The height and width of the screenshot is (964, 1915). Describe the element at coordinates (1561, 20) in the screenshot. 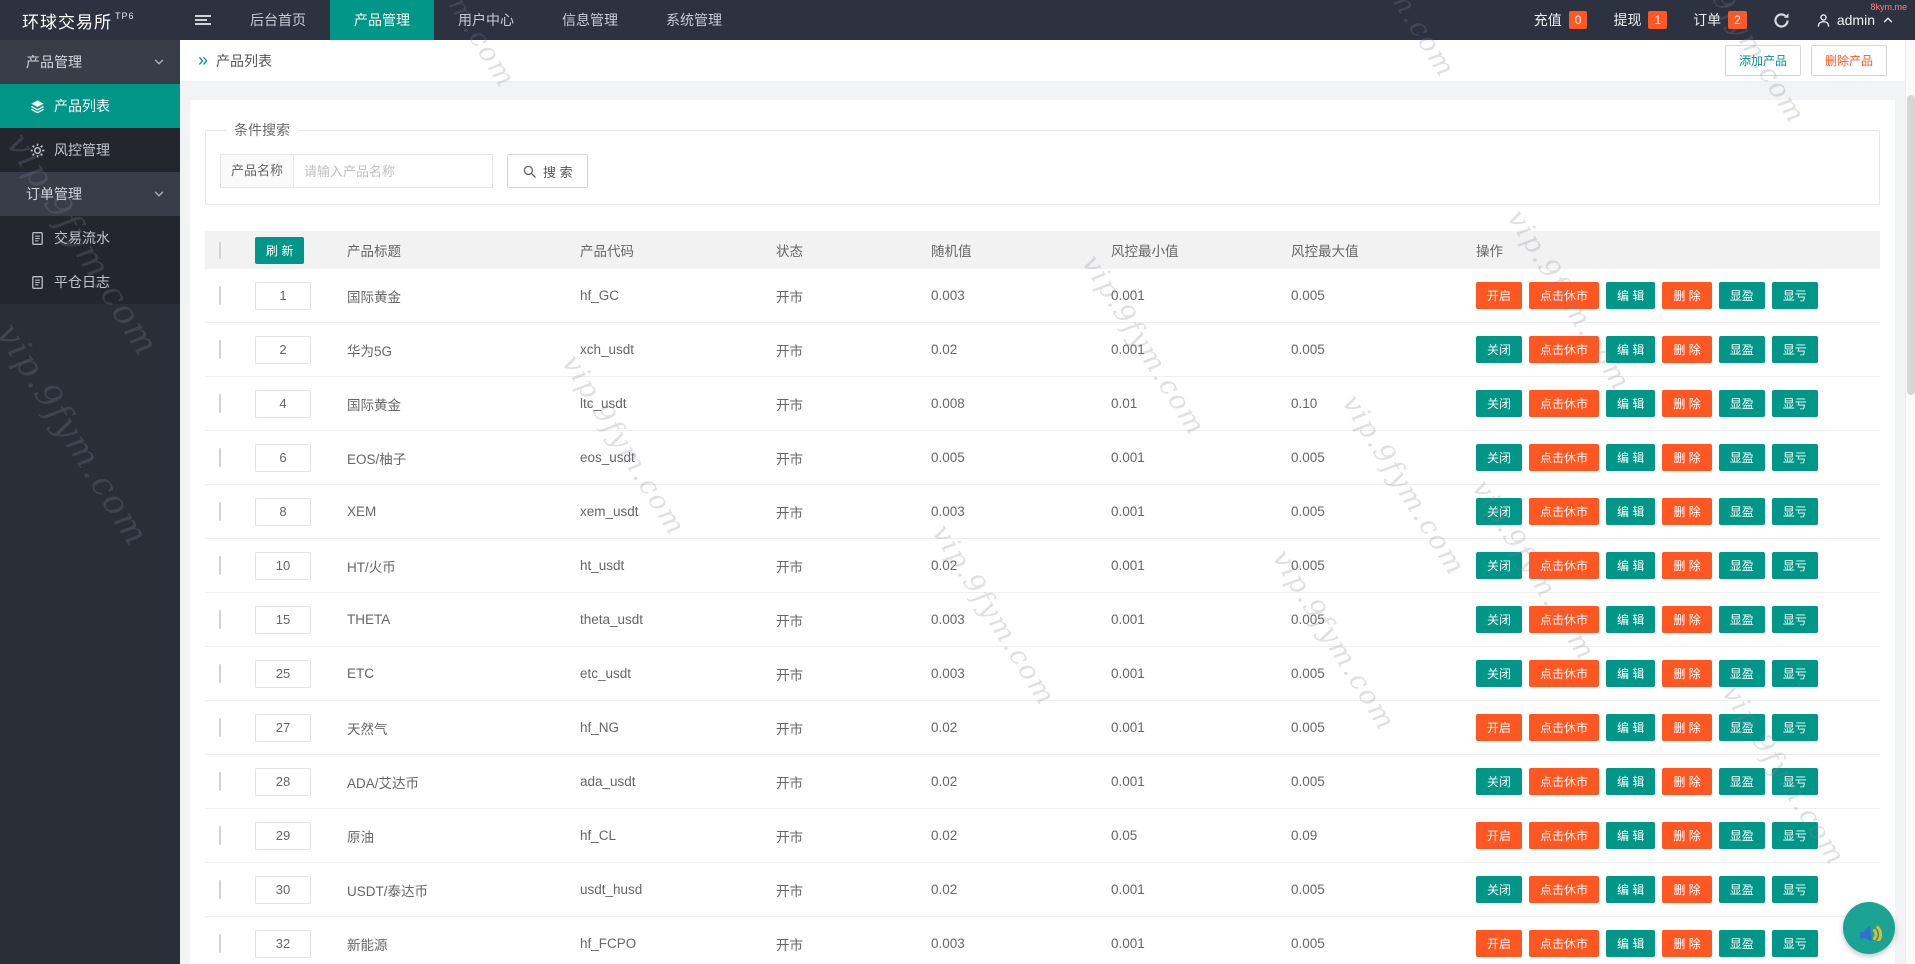

I see `quick-link-0: 充值 0` at that location.